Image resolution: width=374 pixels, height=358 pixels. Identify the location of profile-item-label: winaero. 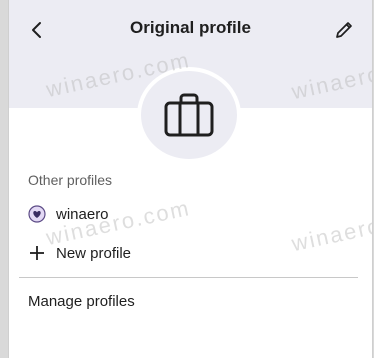
(82, 214).